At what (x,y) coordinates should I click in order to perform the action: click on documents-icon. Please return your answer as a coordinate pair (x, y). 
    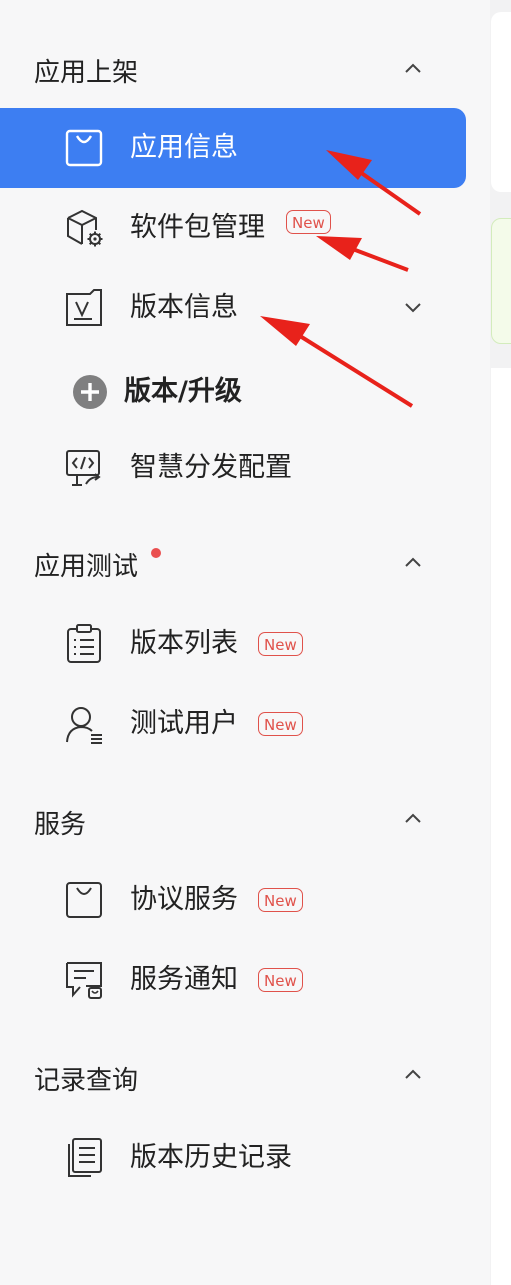
    Looking at the image, I should click on (84, 1158).